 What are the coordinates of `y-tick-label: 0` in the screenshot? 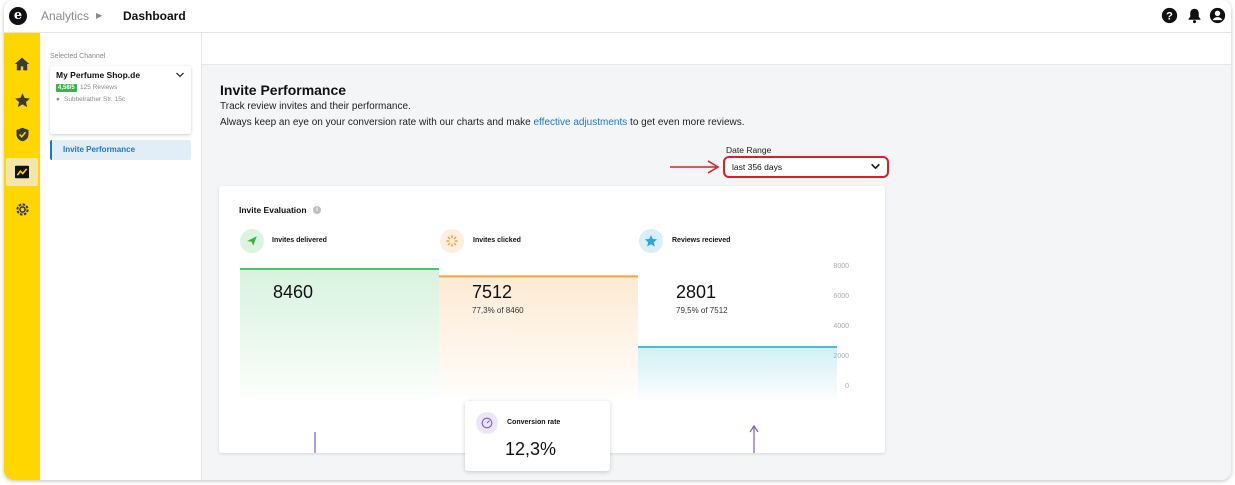 It's located at (847, 386).